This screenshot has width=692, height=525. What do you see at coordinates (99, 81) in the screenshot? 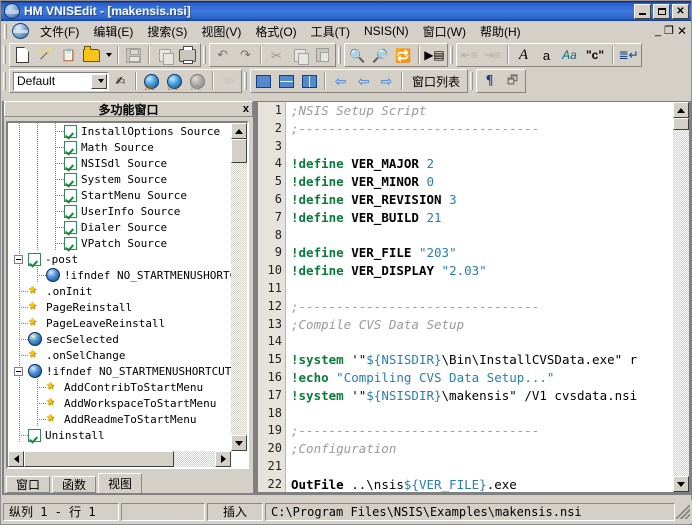
I see `chevron-down-icon` at bounding box center [99, 81].